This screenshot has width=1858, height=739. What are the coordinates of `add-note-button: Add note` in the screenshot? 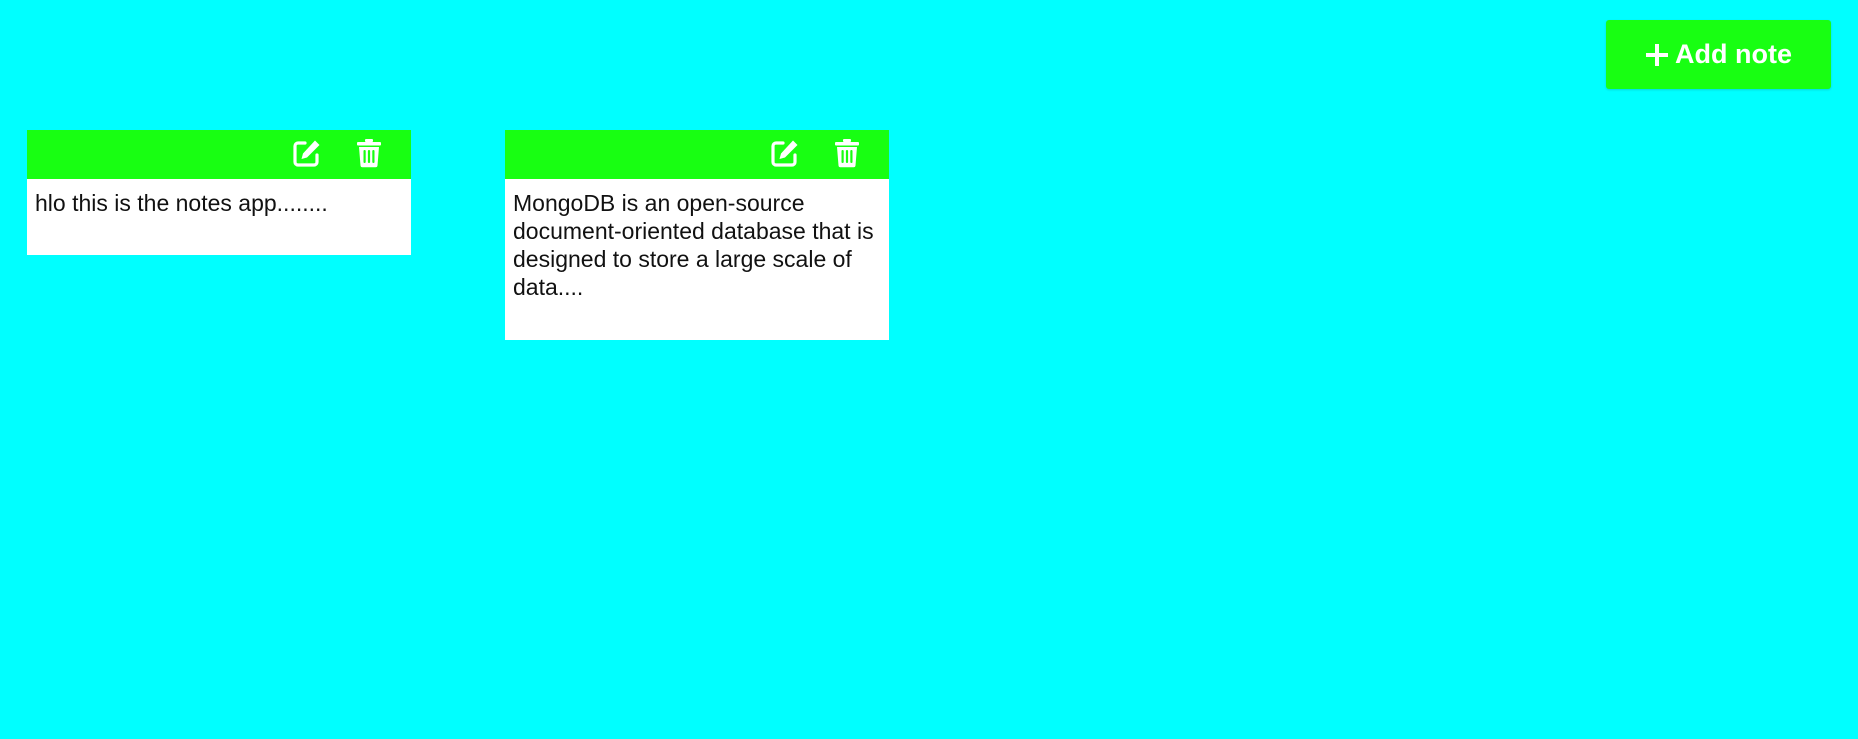 It's located at (1718, 54).